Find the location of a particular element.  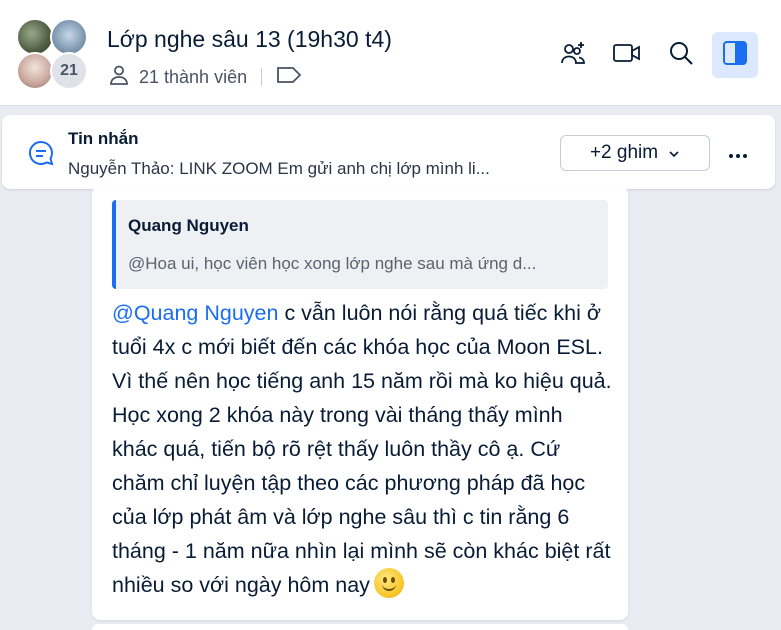

chevron-down-icon is located at coordinates (674, 153).